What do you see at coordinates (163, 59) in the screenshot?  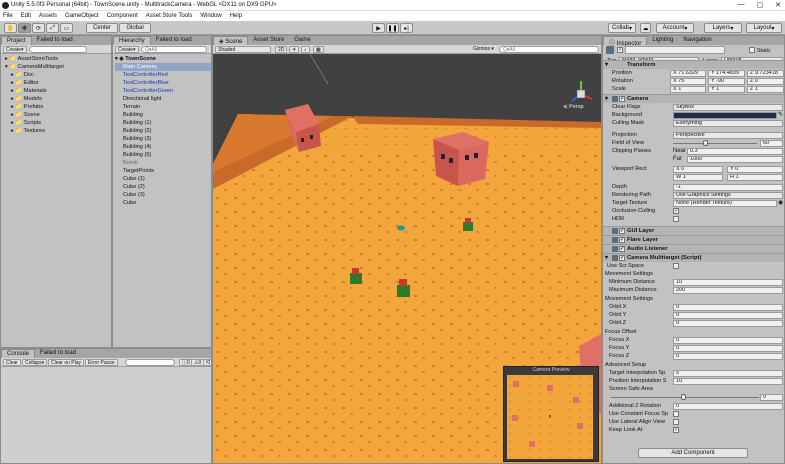 I see `scene-root: ▾ ◈ TownScene` at bounding box center [163, 59].